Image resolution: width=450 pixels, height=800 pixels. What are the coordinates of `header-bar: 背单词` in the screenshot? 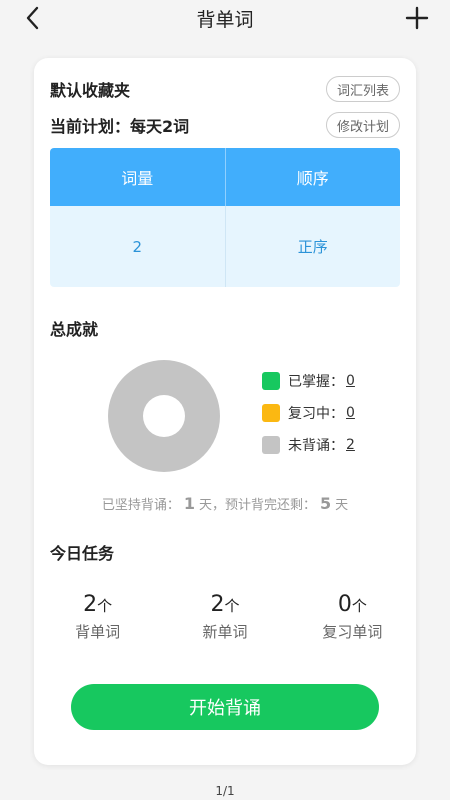 It's located at (225, 18).